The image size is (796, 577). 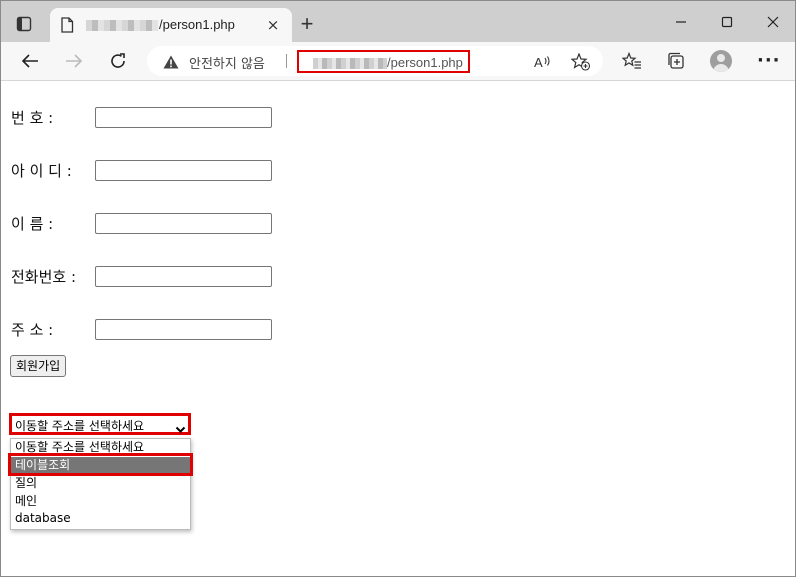 I want to click on new-tab-button: +, so click(x=307, y=23).